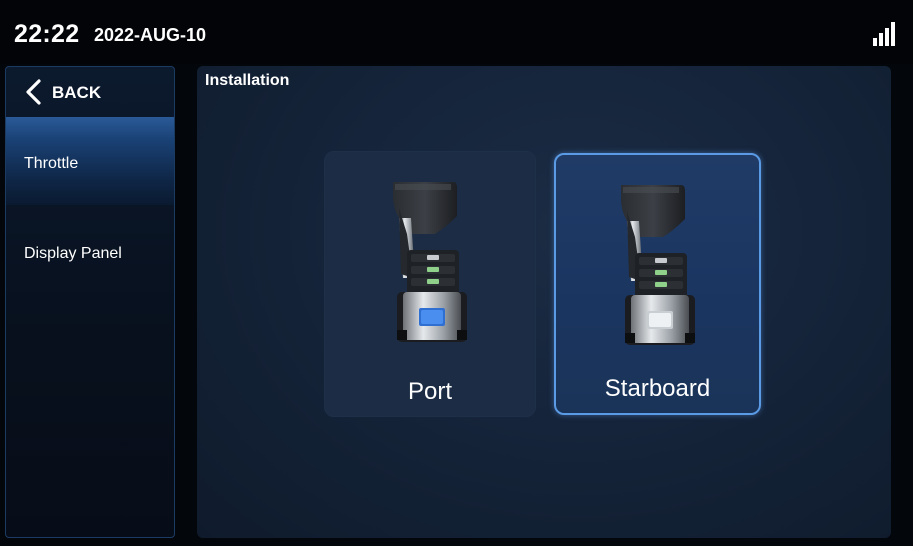 The image size is (913, 546). I want to click on status-bar: 22:22 2022-AUG-10, so click(456, 32).